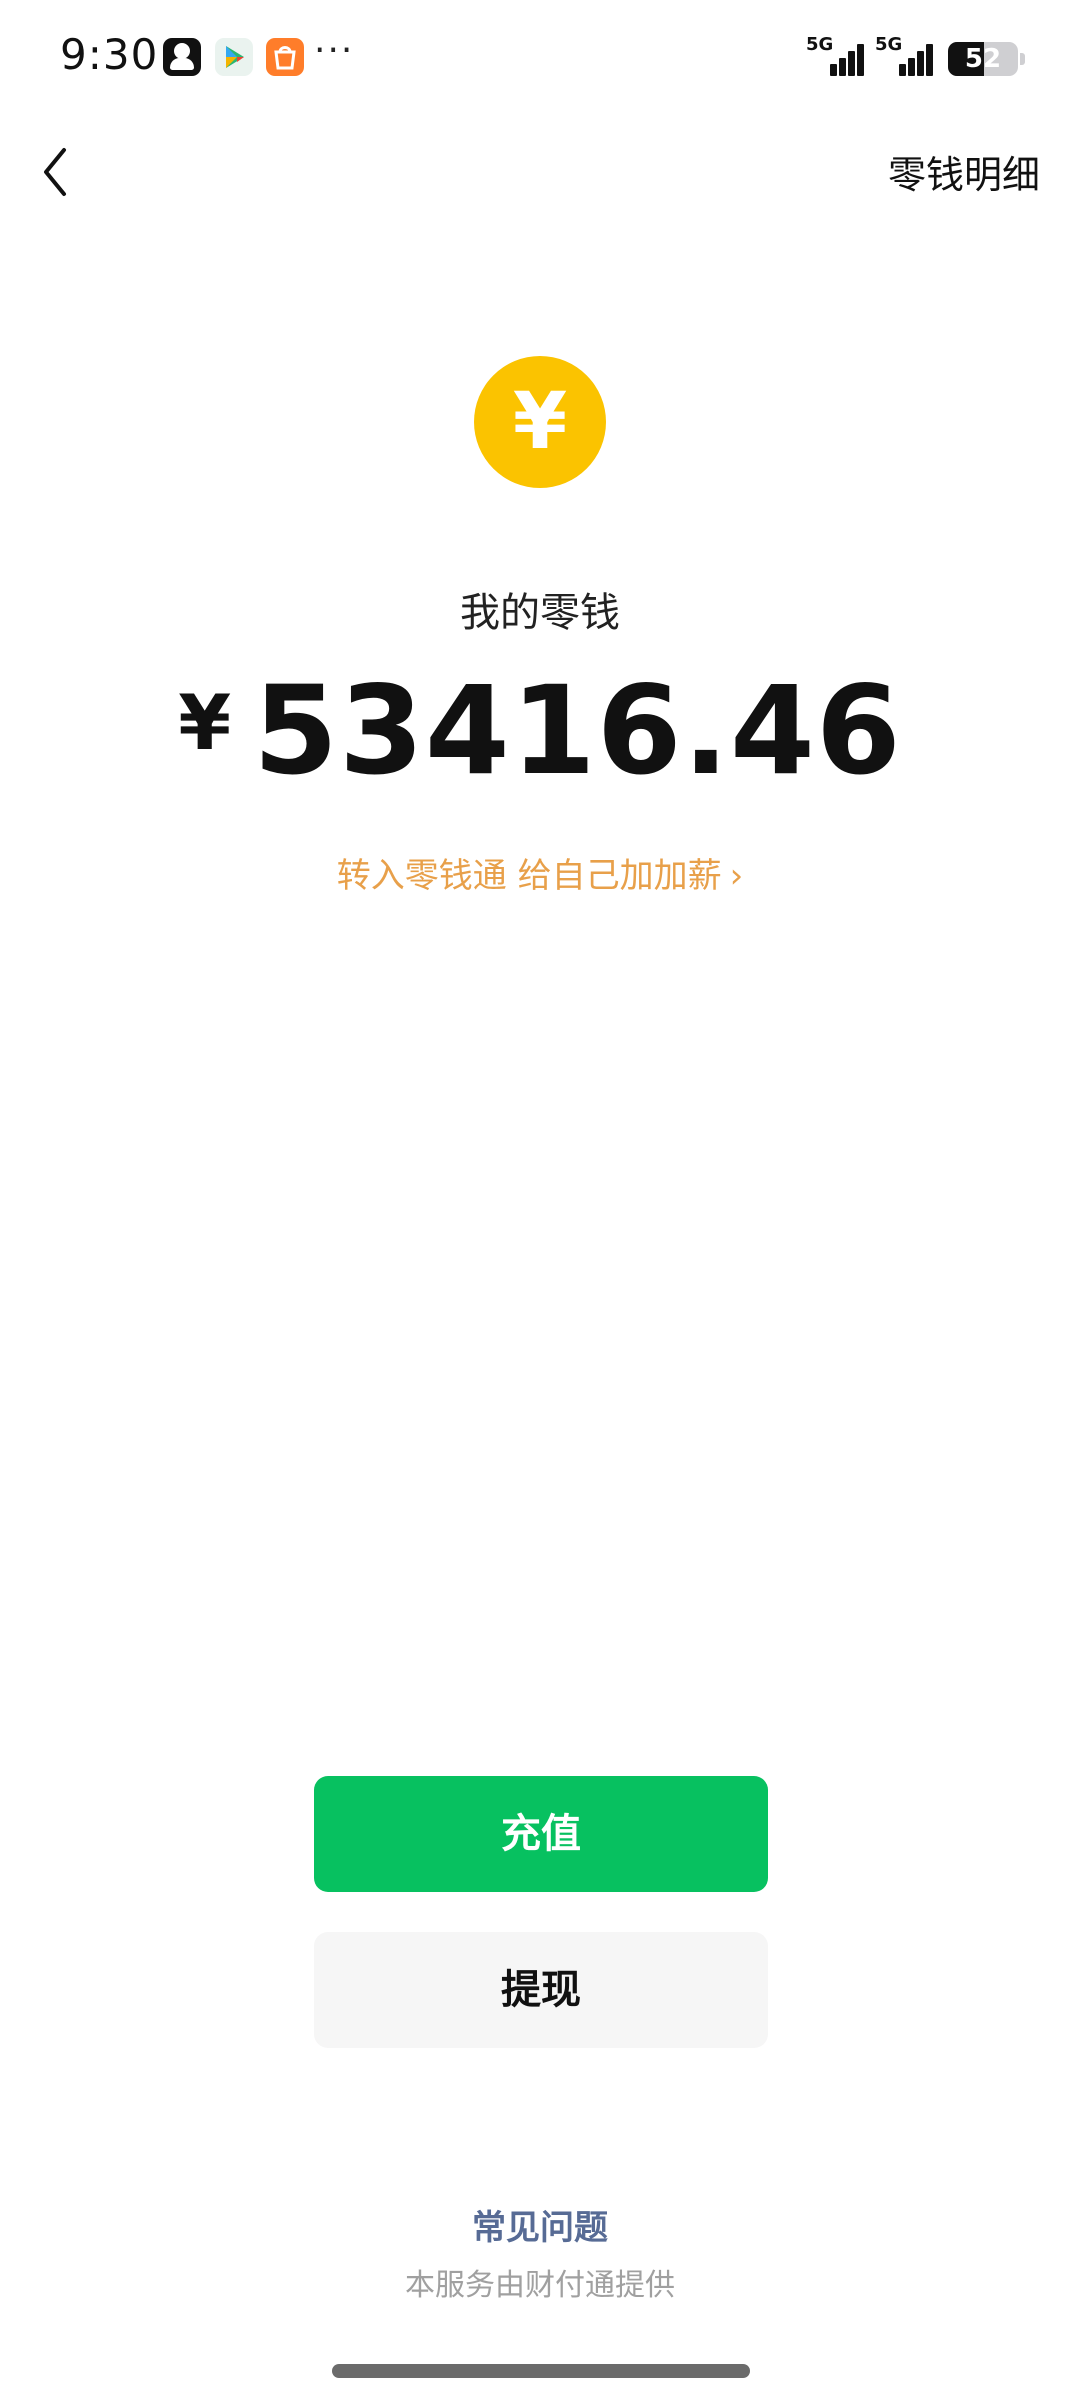  What do you see at coordinates (529, 876) in the screenshot?
I see `promo-text: 转入零钱通 给自己加加薪` at bounding box center [529, 876].